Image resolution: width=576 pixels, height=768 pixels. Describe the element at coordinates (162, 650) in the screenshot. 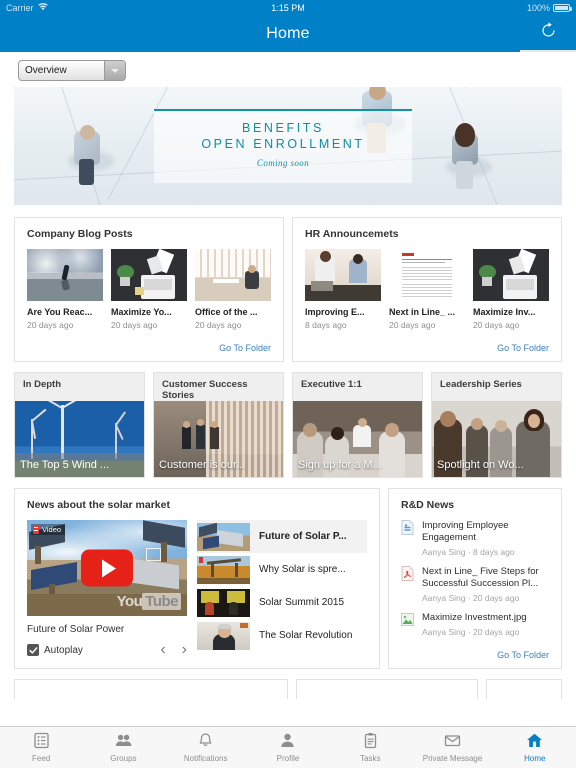

I see `chevron-left-icon: ‹` at that location.